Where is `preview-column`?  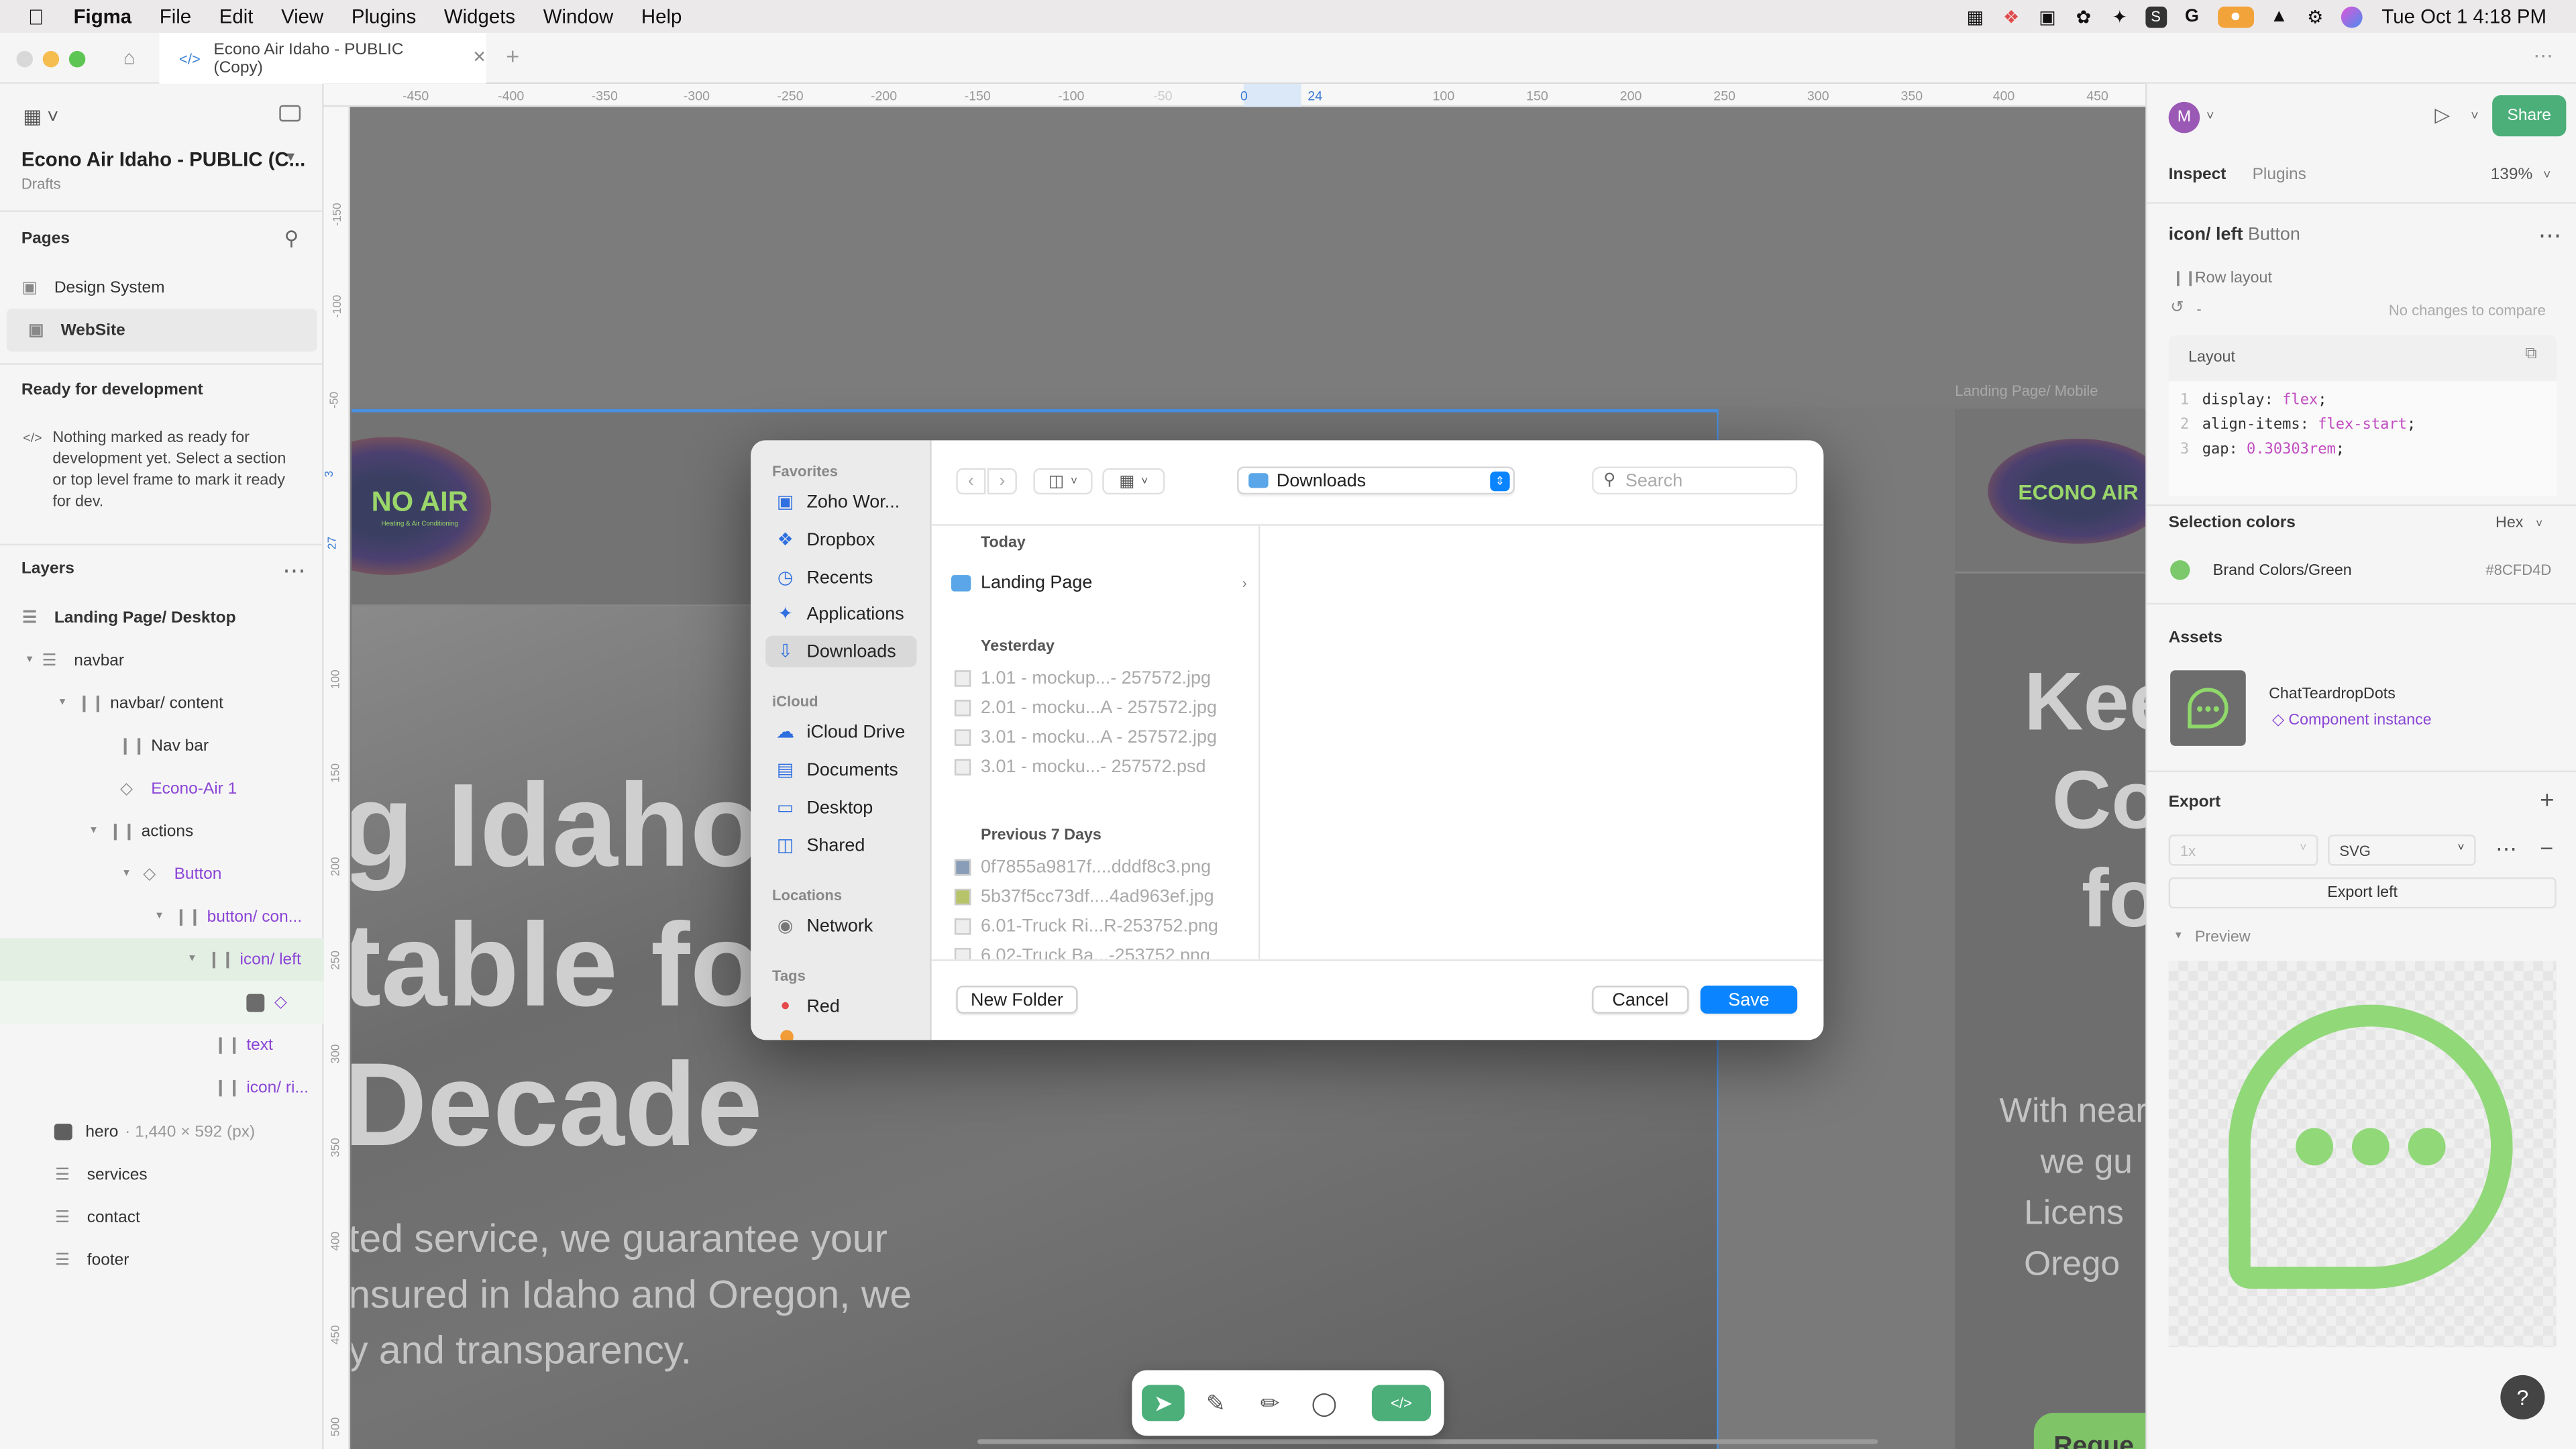 preview-column is located at coordinates (1543, 743).